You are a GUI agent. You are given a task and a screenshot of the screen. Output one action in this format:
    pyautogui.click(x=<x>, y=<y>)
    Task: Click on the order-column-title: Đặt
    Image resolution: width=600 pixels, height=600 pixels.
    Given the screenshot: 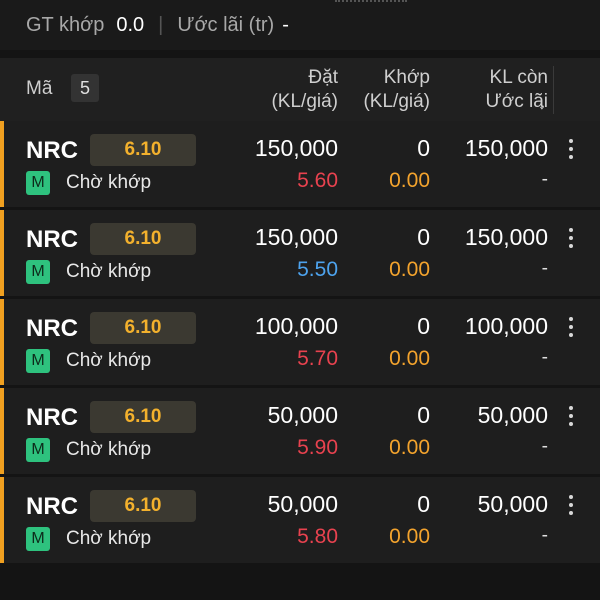 What is the action you would take?
    pyautogui.click(x=323, y=77)
    